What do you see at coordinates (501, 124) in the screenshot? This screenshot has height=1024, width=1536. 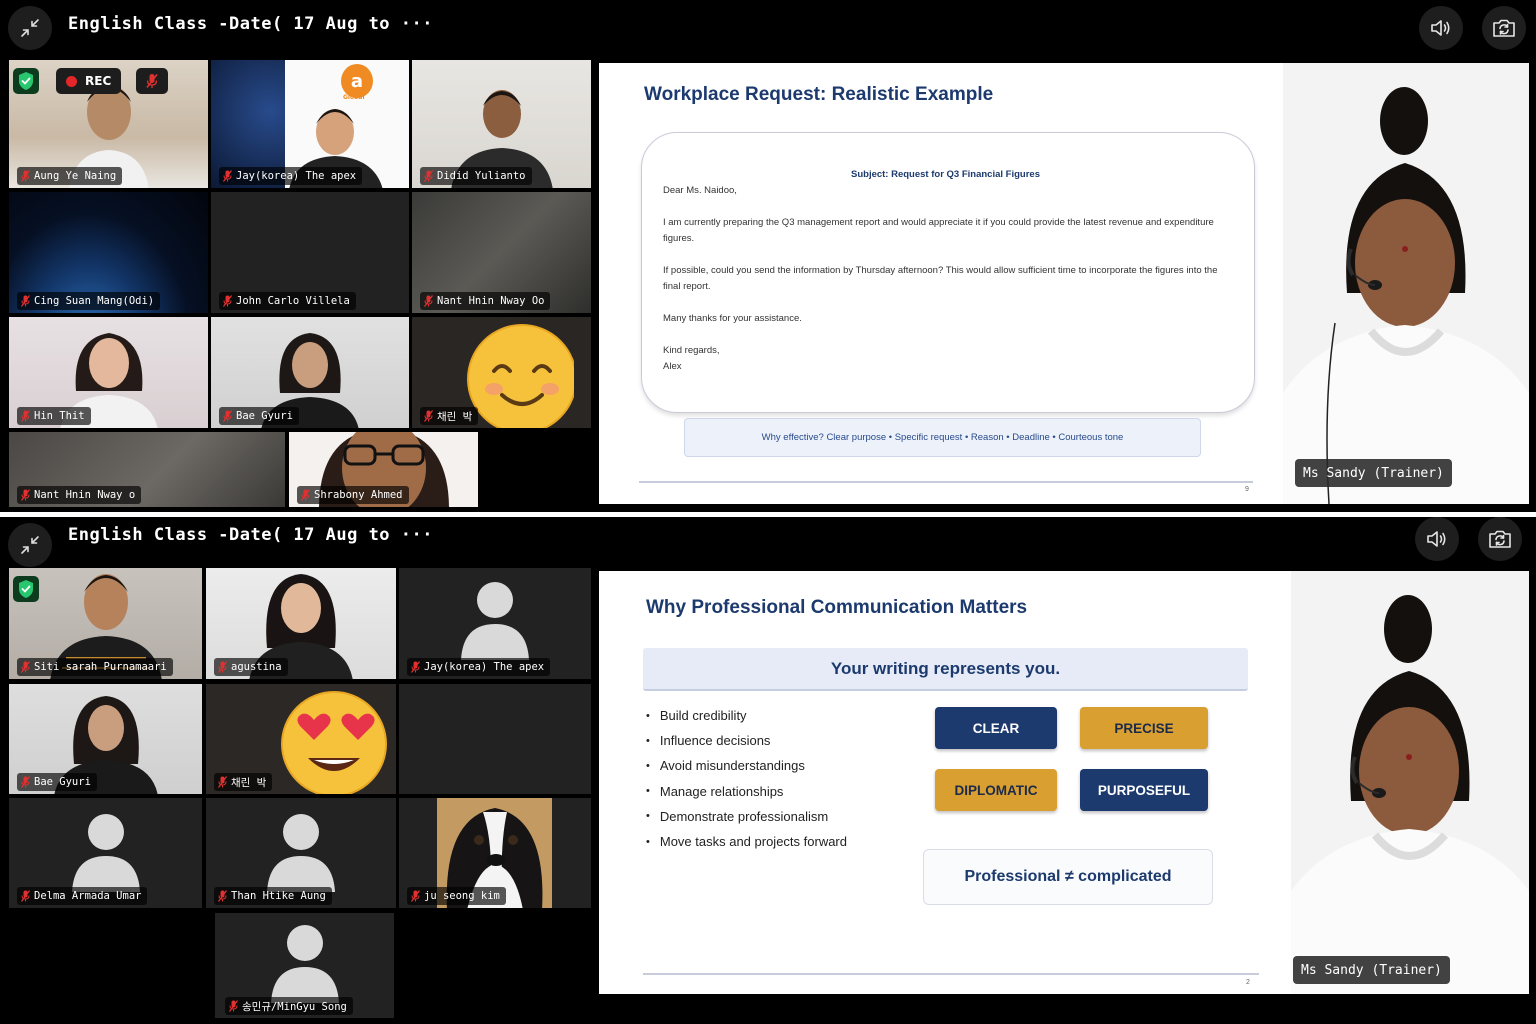 I see `participant-tile: Didid Yulianto` at bounding box center [501, 124].